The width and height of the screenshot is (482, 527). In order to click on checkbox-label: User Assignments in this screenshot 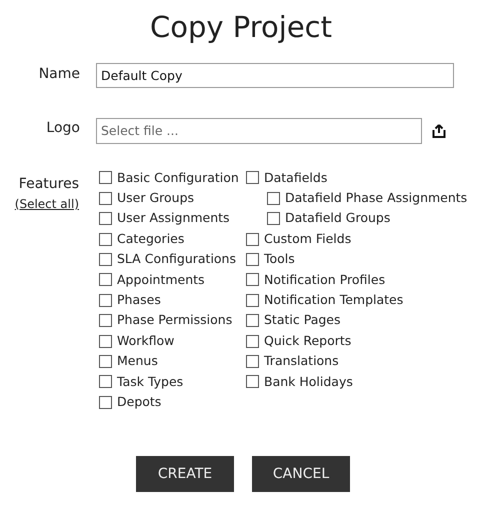, I will do `click(173, 218)`.